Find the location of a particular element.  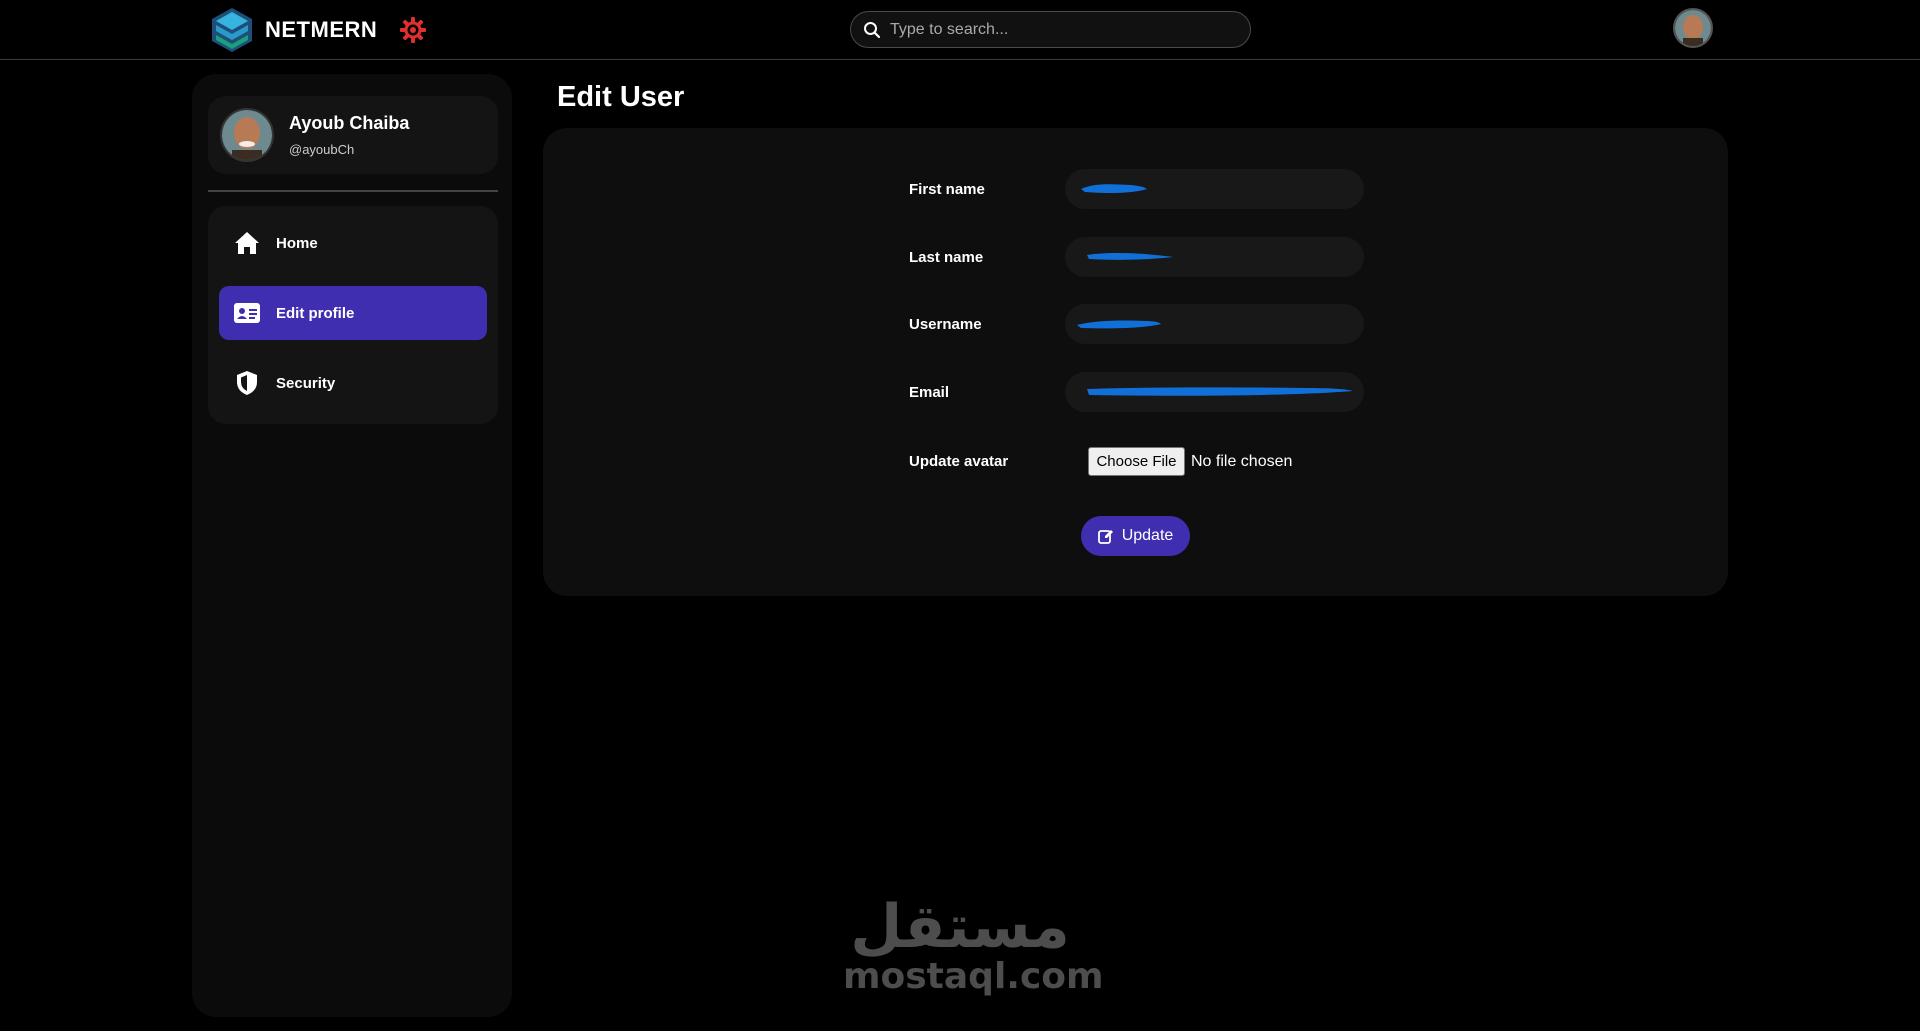

gear-icon is located at coordinates (413, 30).